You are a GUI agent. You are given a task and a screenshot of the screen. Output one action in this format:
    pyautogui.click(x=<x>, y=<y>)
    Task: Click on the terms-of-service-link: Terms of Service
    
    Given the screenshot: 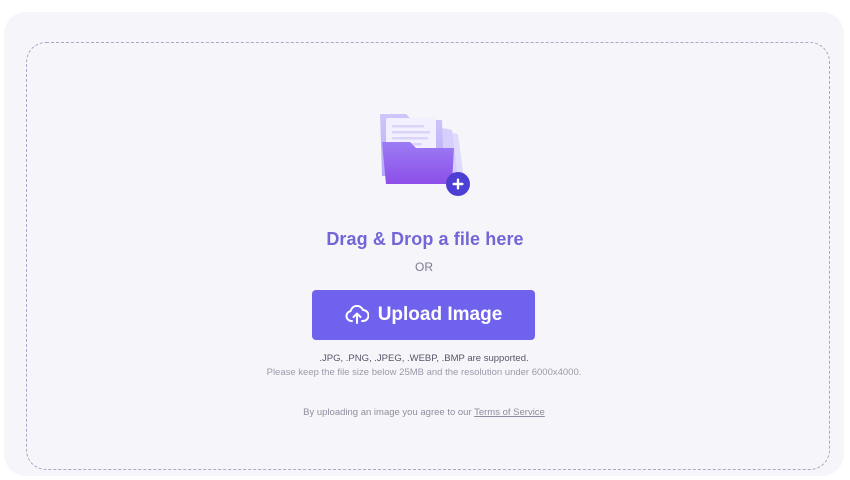 What is the action you would take?
    pyautogui.click(x=509, y=412)
    